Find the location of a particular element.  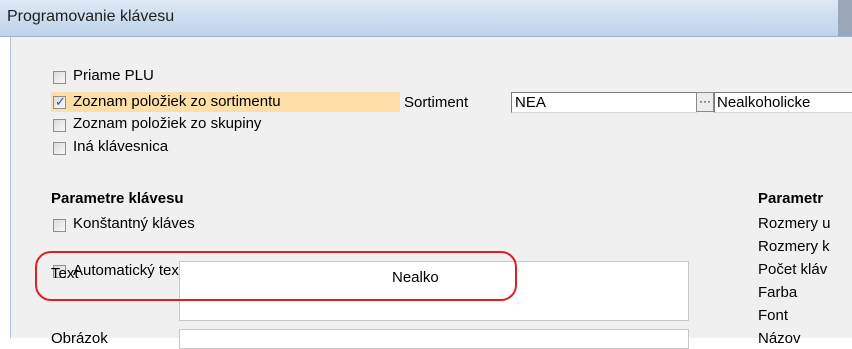

right-param-label: Farba is located at coordinates (778, 292).